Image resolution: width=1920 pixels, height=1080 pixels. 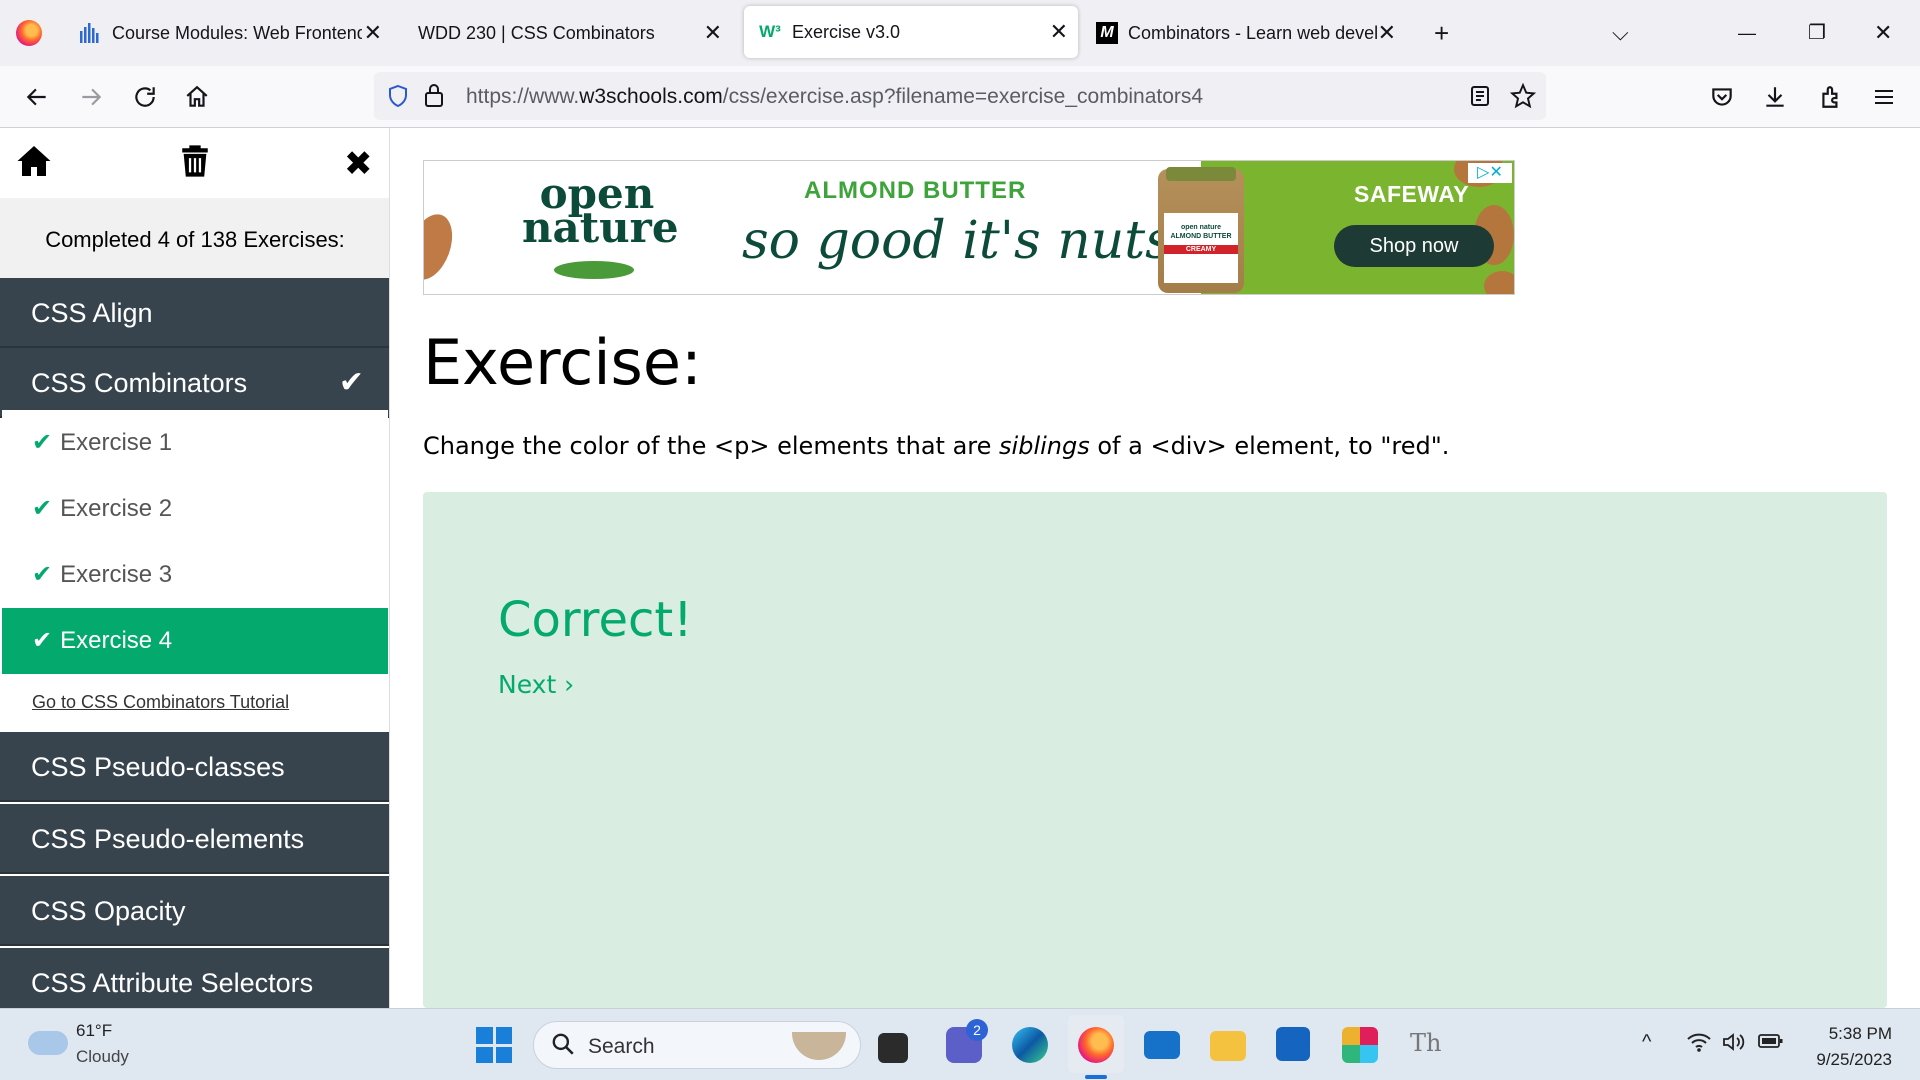 What do you see at coordinates (37, 97) in the screenshot?
I see `back-arrow-icon` at bounding box center [37, 97].